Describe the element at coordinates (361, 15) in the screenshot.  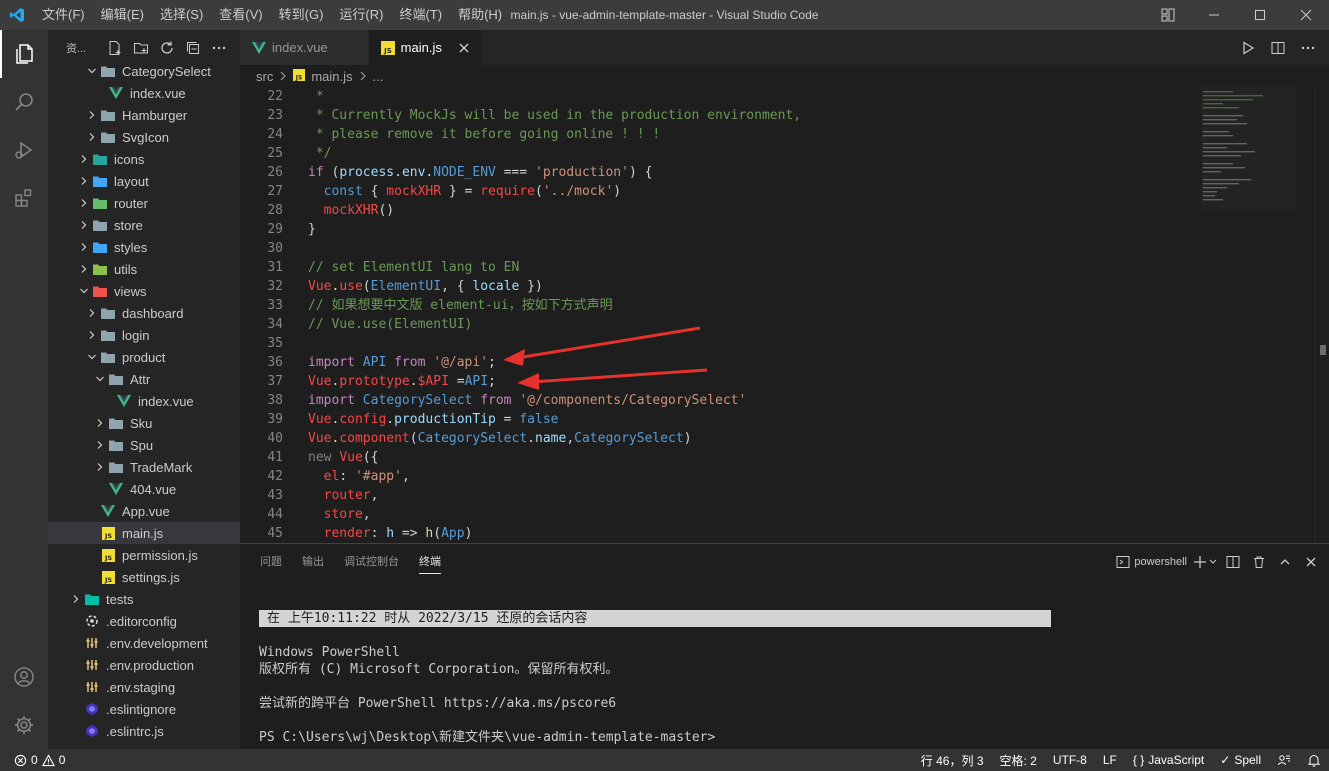
I see `menu-item: 运行(R)` at that location.